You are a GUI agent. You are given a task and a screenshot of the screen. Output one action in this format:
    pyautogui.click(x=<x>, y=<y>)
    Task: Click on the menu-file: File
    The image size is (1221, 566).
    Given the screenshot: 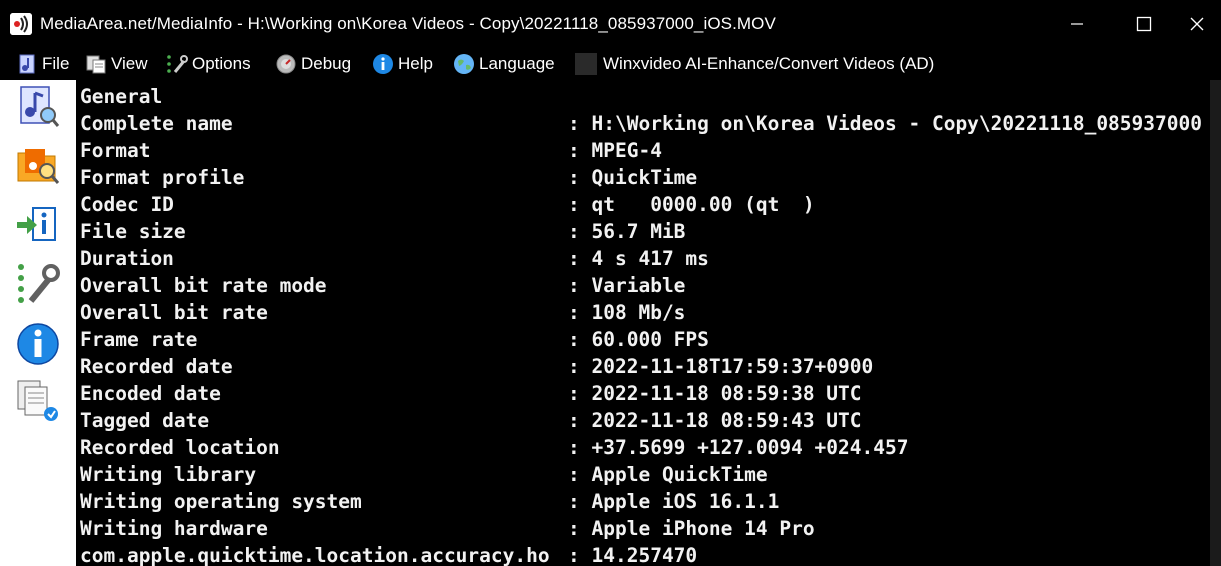 What is the action you would take?
    pyautogui.click(x=42, y=64)
    